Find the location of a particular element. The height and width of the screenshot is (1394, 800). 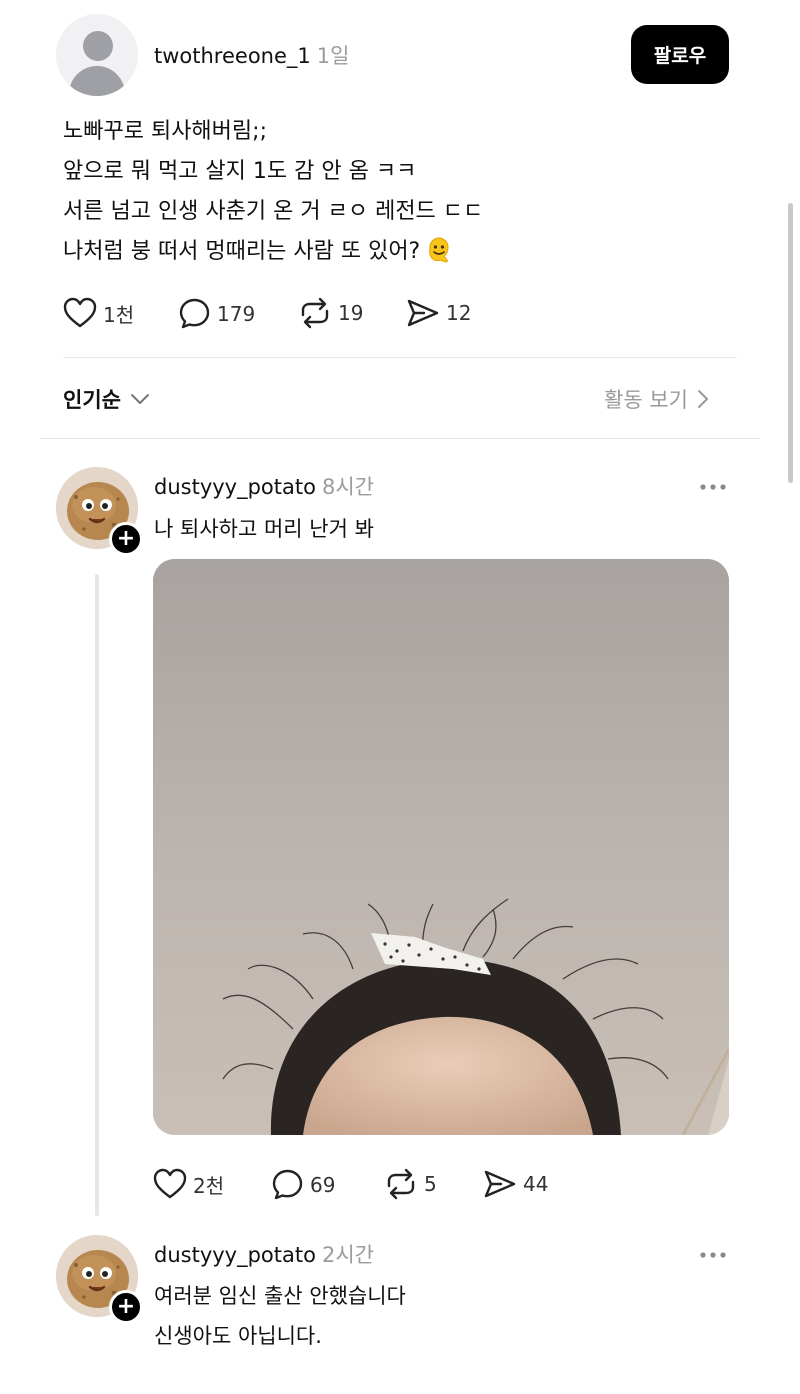

default-avatar-head is located at coordinates (98, 46).